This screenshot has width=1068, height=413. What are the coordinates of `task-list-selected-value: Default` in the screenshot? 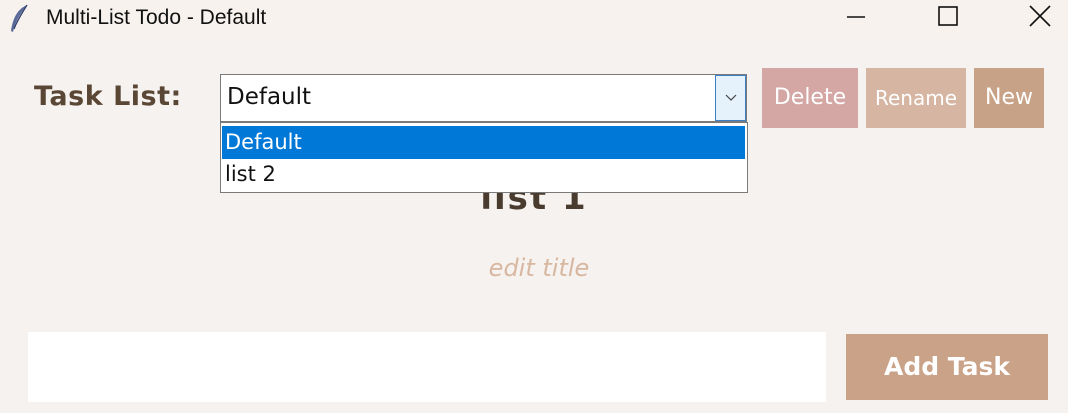 It's located at (269, 97).